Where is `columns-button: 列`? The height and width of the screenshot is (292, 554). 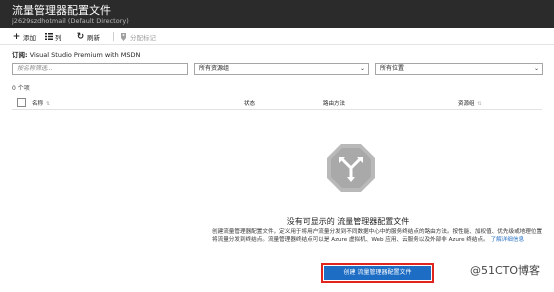 columns-button: 列 is located at coordinates (53, 36).